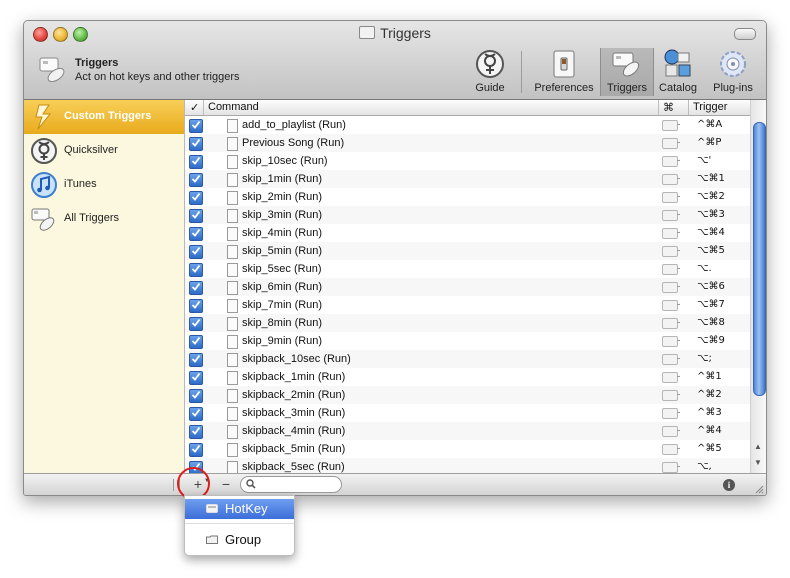 The width and height of the screenshot is (790, 578). What do you see at coordinates (467, 233) in the screenshot?
I see `table-row: skip_4min (Run) ⌥⌘4` at bounding box center [467, 233].